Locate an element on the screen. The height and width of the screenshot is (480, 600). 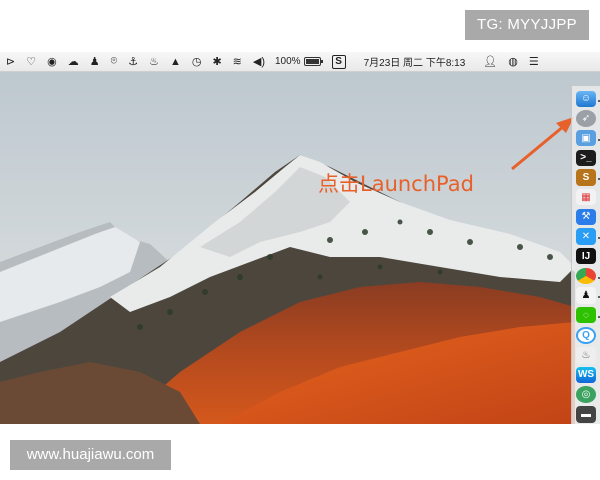
notification-center-icon: ☰ is located at coordinates (534, 62).